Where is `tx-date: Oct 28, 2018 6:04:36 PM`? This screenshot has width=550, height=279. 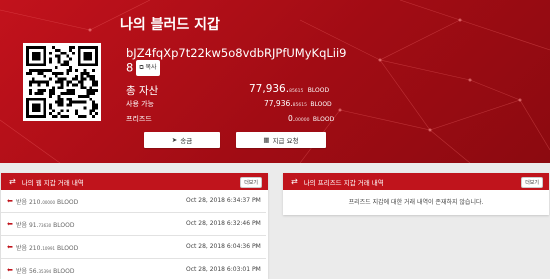 tx-date: Oct 28, 2018 6:04:36 PM is located at coordinates (223, 246).